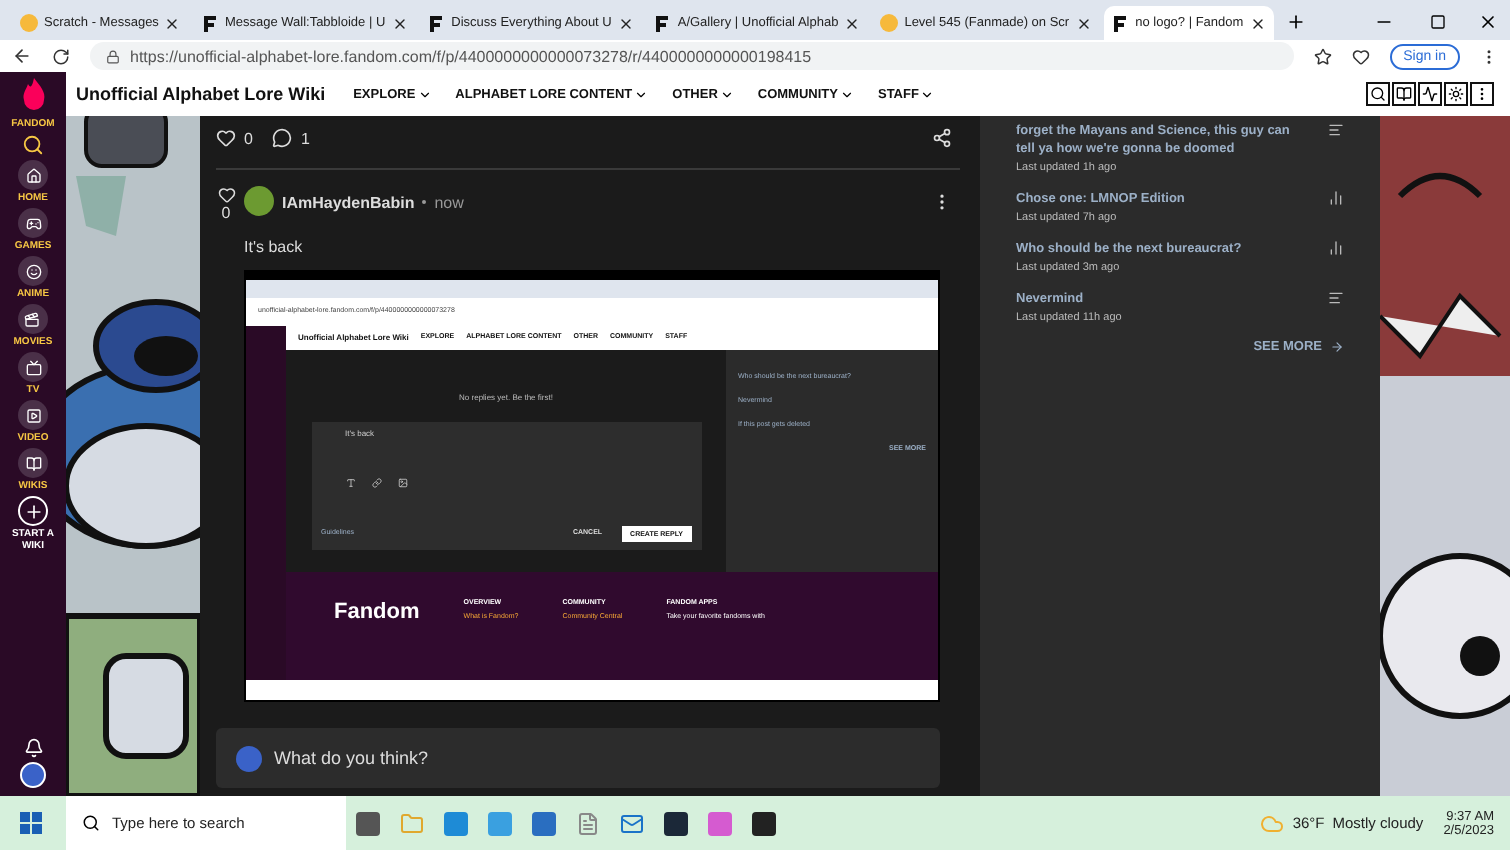 The image size is (1510, 850). I want to click on arrow-icon, so click(1337, 347).